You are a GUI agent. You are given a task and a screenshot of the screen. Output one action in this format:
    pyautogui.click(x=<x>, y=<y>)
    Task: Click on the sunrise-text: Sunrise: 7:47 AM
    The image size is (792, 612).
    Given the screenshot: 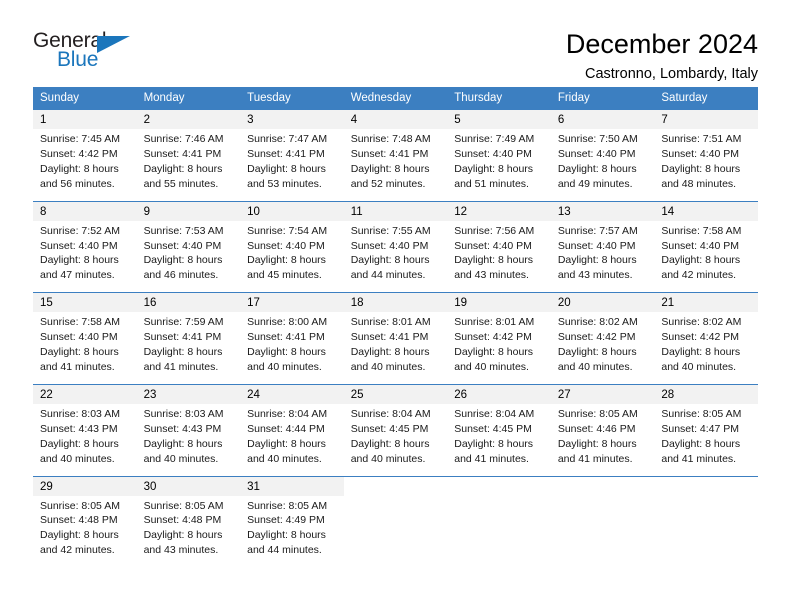 What is the action you would take?
    pyautogui.click(x=287, y=139)
    